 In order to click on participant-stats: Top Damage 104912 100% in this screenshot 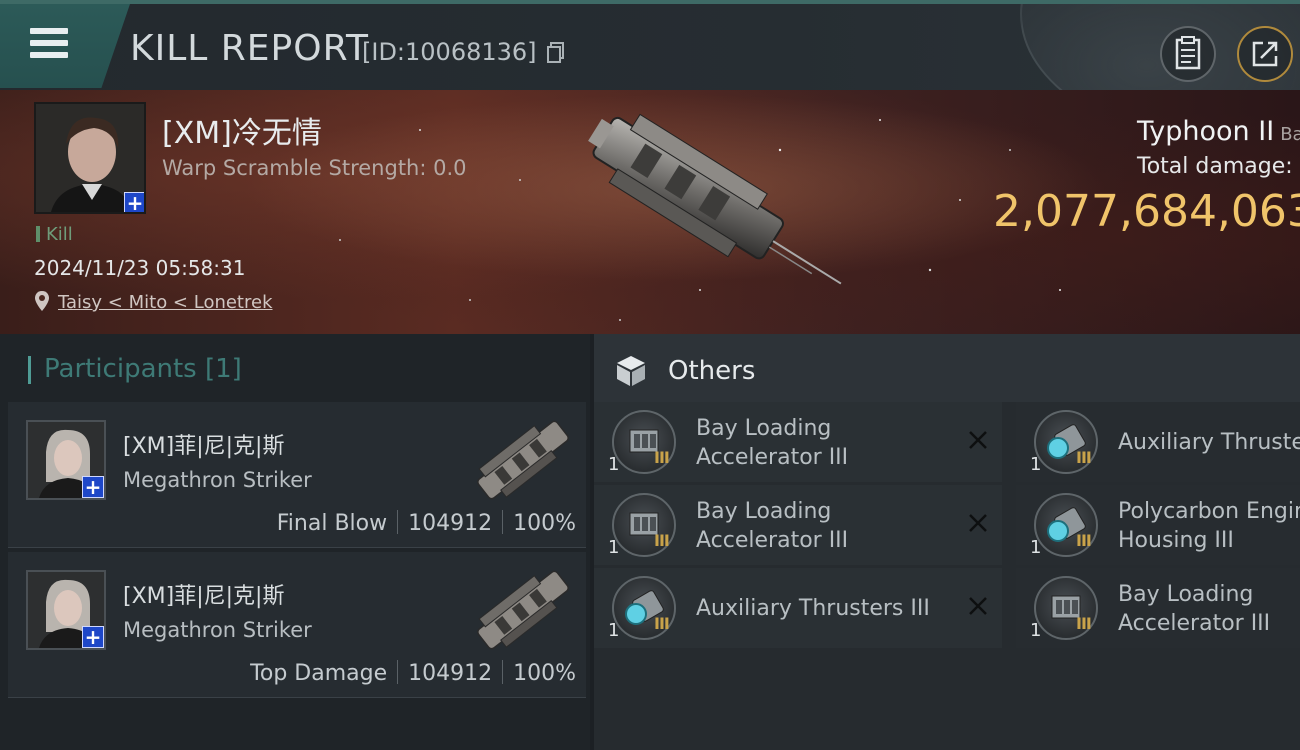, I will do `click(413, 673)`.